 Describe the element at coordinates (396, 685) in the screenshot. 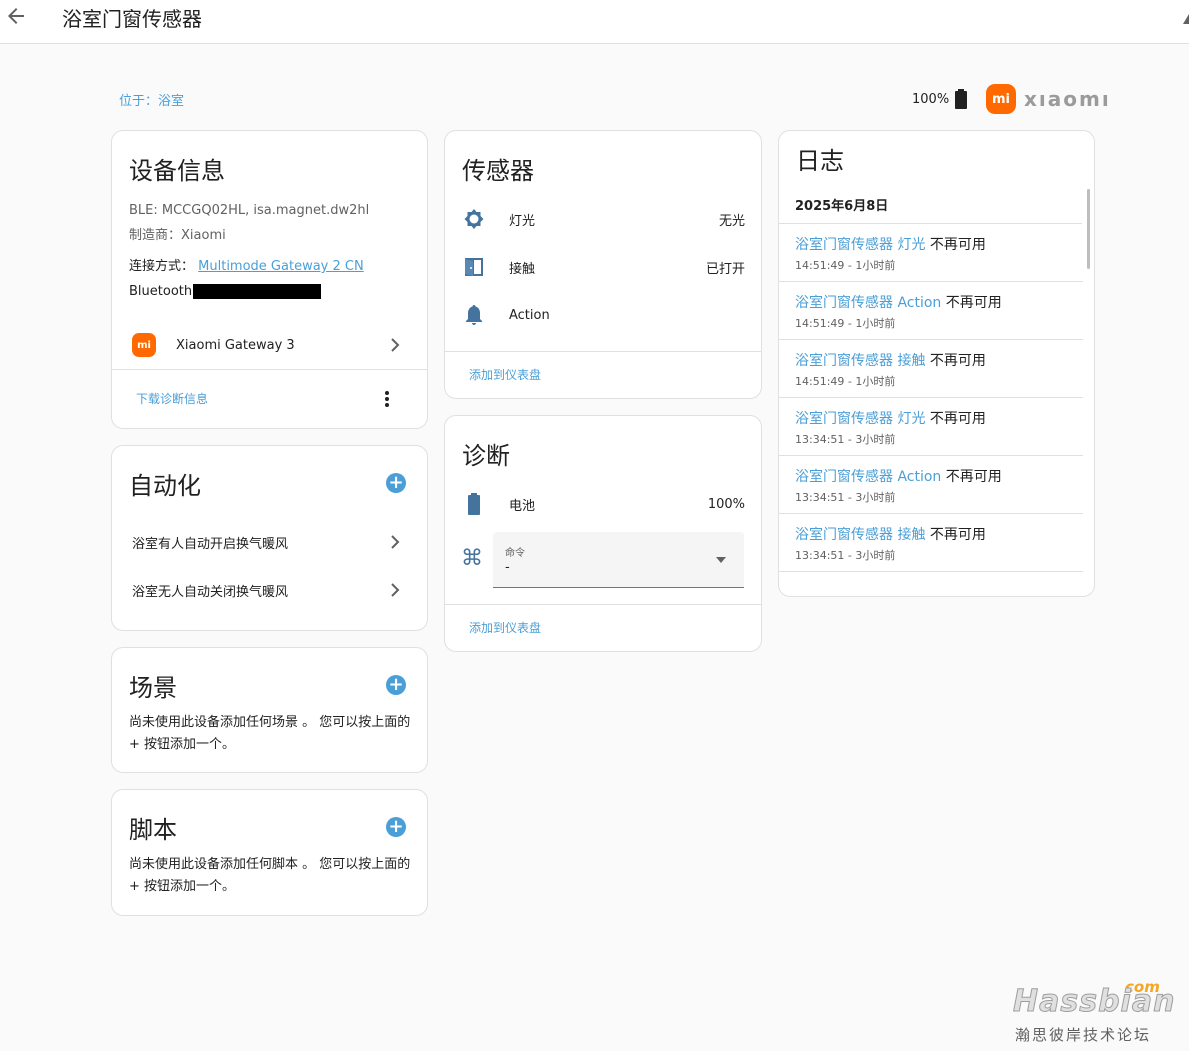

I see `add-scene-button: +` at that location.